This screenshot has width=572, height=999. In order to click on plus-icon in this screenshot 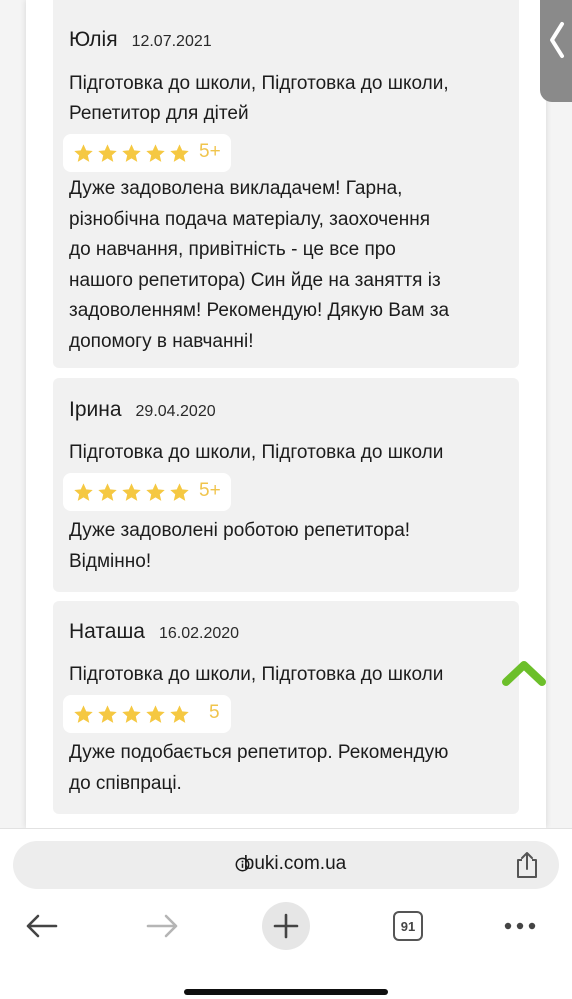, I will do `click(286, 926)`.